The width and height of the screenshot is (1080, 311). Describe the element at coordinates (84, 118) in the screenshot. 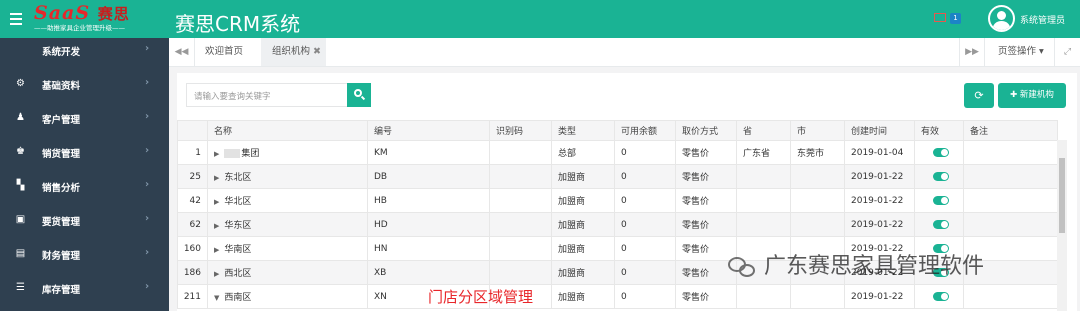

I see `sidebar-item-customers: ♟ 客户管理 ›` at that location.